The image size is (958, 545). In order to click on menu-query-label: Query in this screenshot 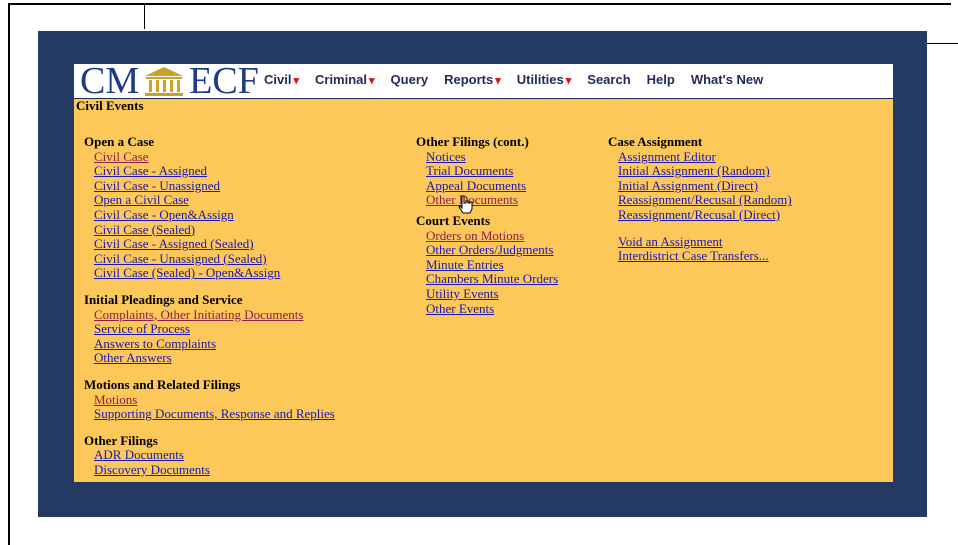, I will do `click(409, 79)`.